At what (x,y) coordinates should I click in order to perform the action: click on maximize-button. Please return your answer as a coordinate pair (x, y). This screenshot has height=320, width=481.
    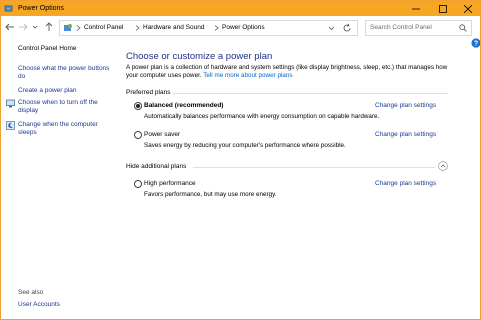
    Looking at the image, I should click on (443, 8).